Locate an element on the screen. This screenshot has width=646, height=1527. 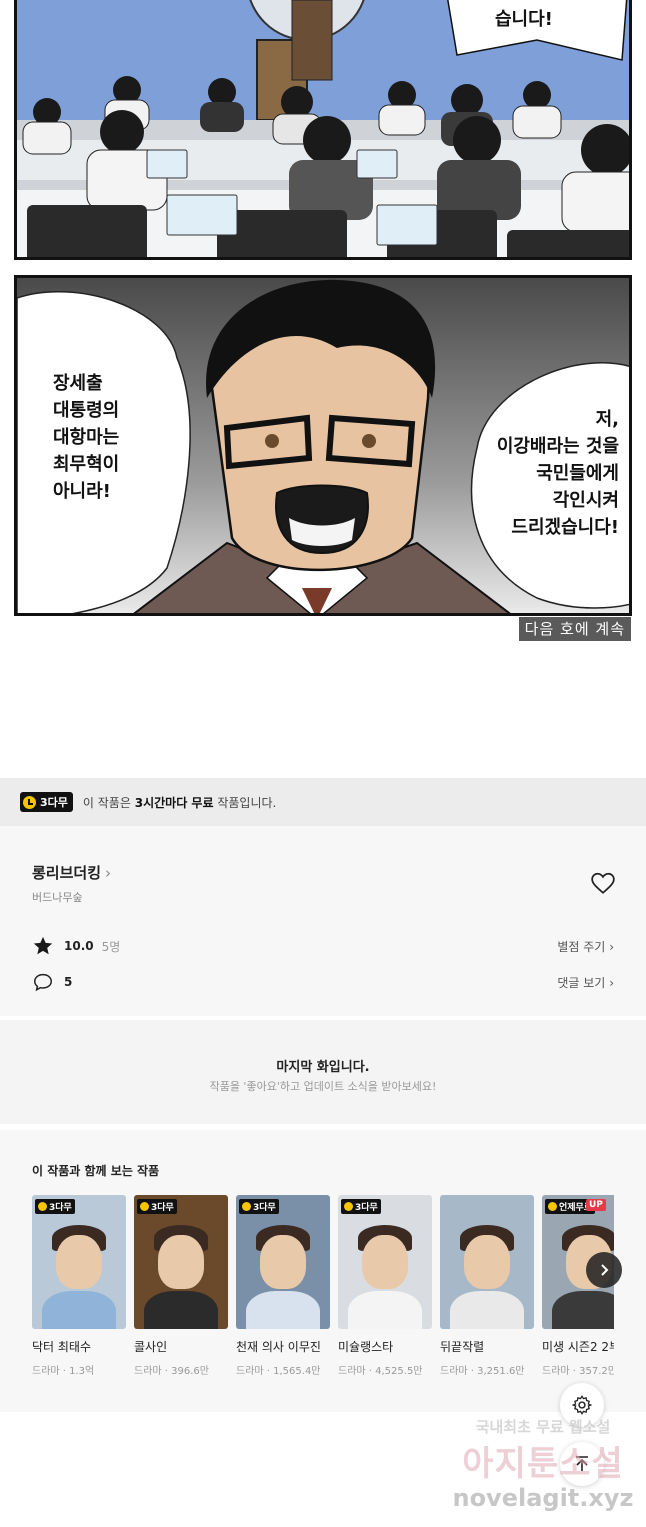
recommendation-title: 미슐랭스타 is located at coordinates (366, 1347).